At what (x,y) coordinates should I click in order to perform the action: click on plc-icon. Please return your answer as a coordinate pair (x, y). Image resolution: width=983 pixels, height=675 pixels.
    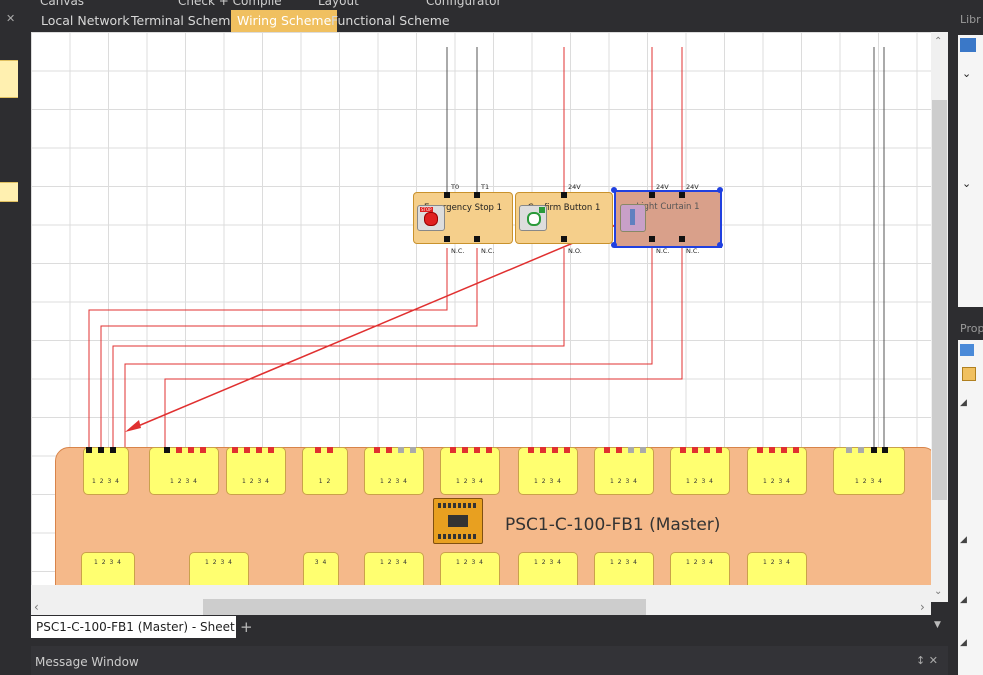
    Looking at the image, I should click on (458, 521).